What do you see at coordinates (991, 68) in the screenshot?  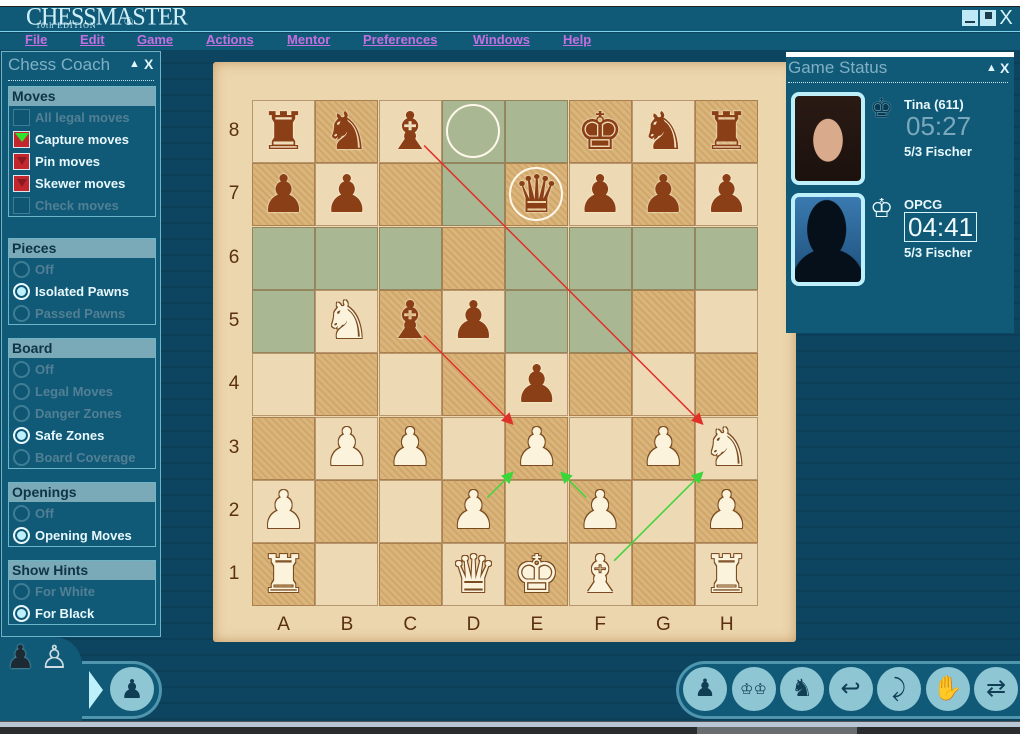 I see `status-collapse-button: ▲` at bounding box center [991, 68].